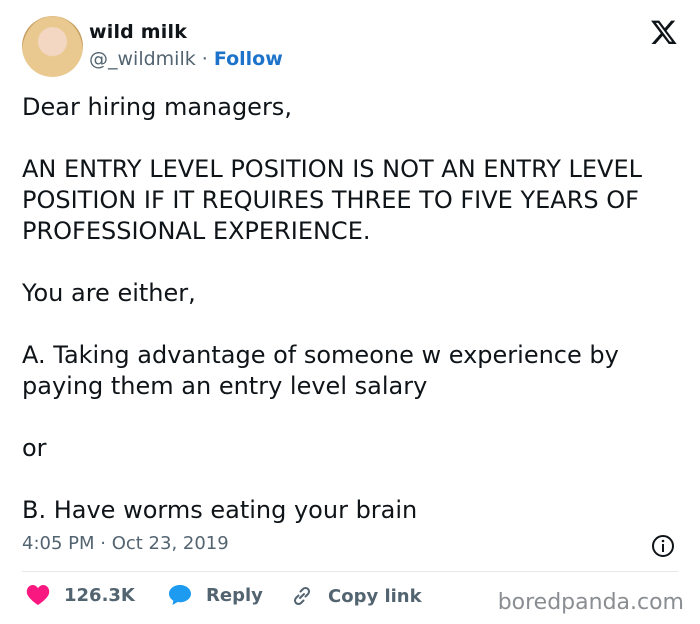 The image size is (700, 624). I want to click on reply-button: Reply, so click(215, 595).